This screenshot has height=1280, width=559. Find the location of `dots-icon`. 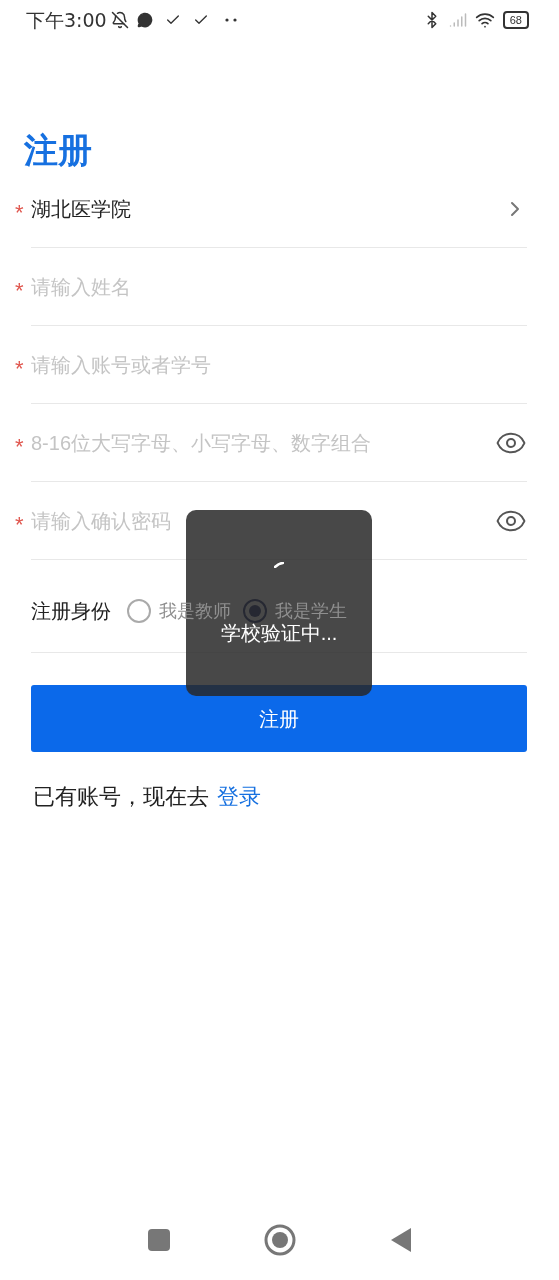

dots-icon is located at coordinates (230, 20).